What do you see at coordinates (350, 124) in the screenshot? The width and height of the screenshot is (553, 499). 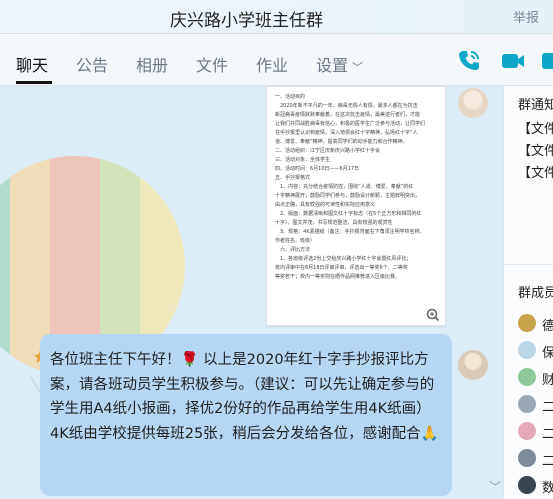 I see `doc-line: 让我们共同战胜病毒有信心，积极的医学生广泛参与活动，让同学们` at bounding box center [350, 124].